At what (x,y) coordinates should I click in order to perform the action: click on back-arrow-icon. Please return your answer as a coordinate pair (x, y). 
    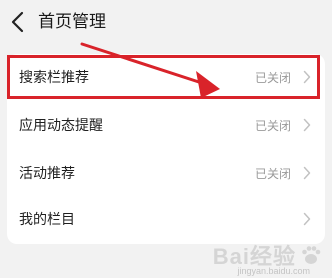
    Looking at the image, I should click on (18, 22).